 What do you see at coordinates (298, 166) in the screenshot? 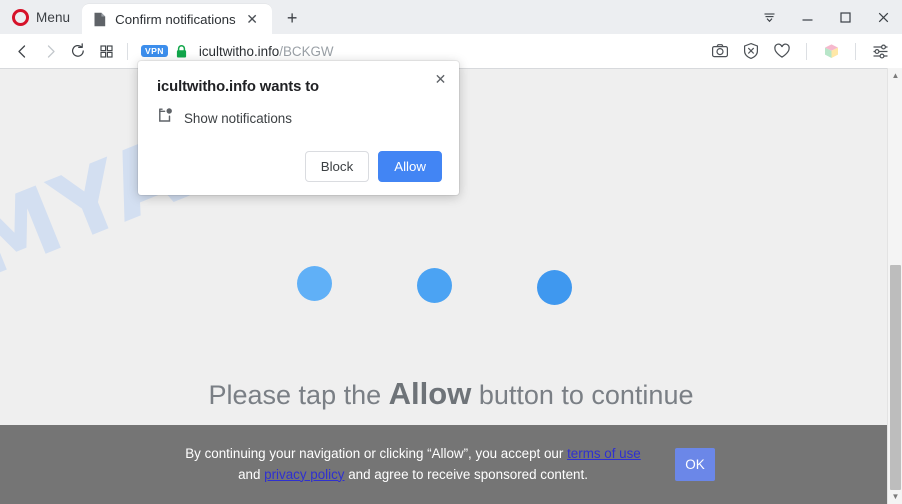
I see `dialog-actions: Block Allow` at bounding box center [298, 166].